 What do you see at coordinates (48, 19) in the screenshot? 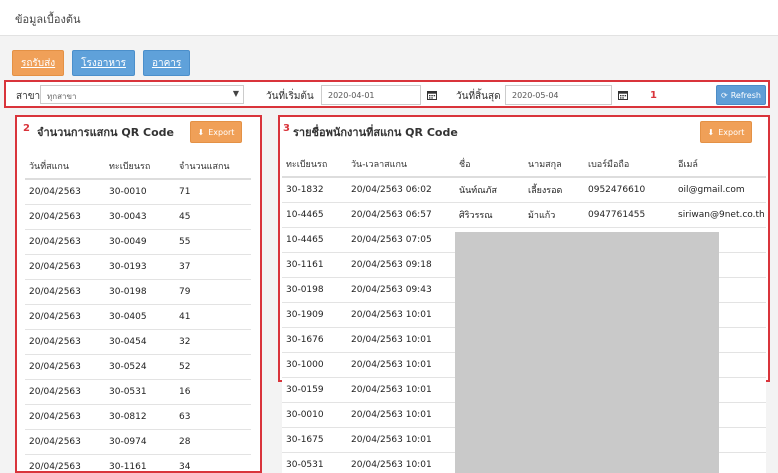
I see `page-title: ข้อมูลเบื้องต้น` at bounding box center [48, 19].